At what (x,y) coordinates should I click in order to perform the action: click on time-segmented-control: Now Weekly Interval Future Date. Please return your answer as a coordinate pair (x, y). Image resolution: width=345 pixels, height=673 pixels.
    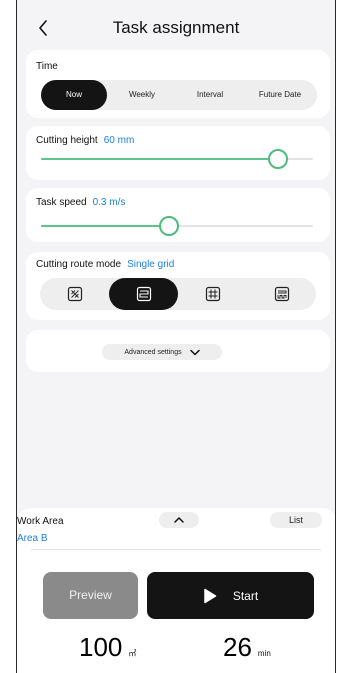
    Looking at the image, I should click on (179, 95).